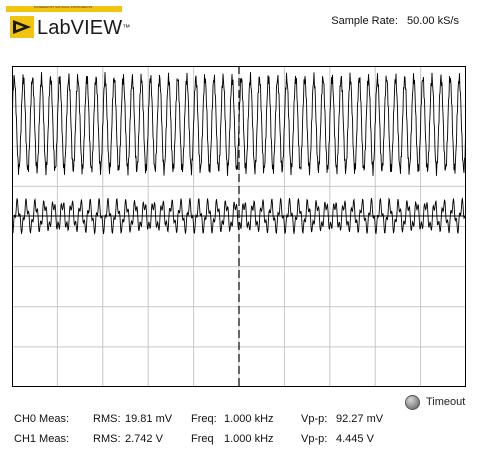 The height and width of the screenshot is (454, 477). What do you see at coordinates (42, 439) in the screenshot?
I see `ch1-label: CH1 Meas:` at bounding box center [42, 439].